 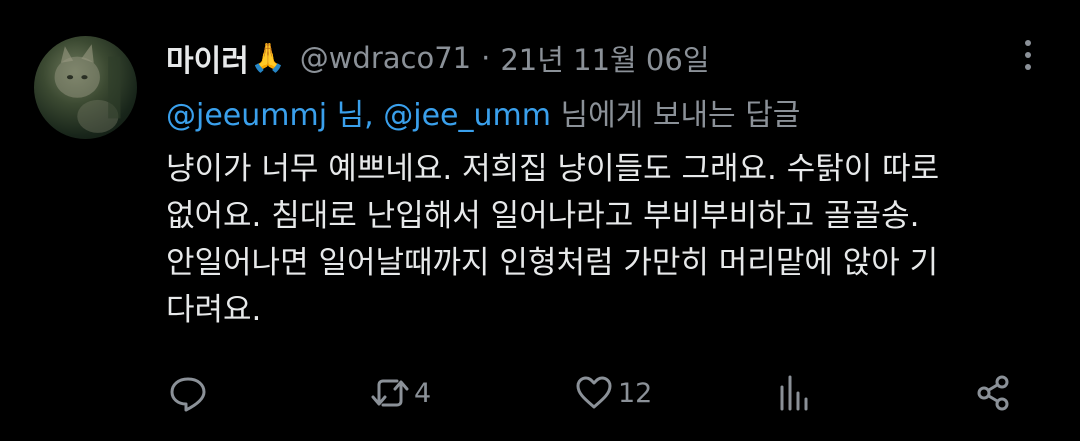 I want to click on reply-icon, so click(x=188, y=394).